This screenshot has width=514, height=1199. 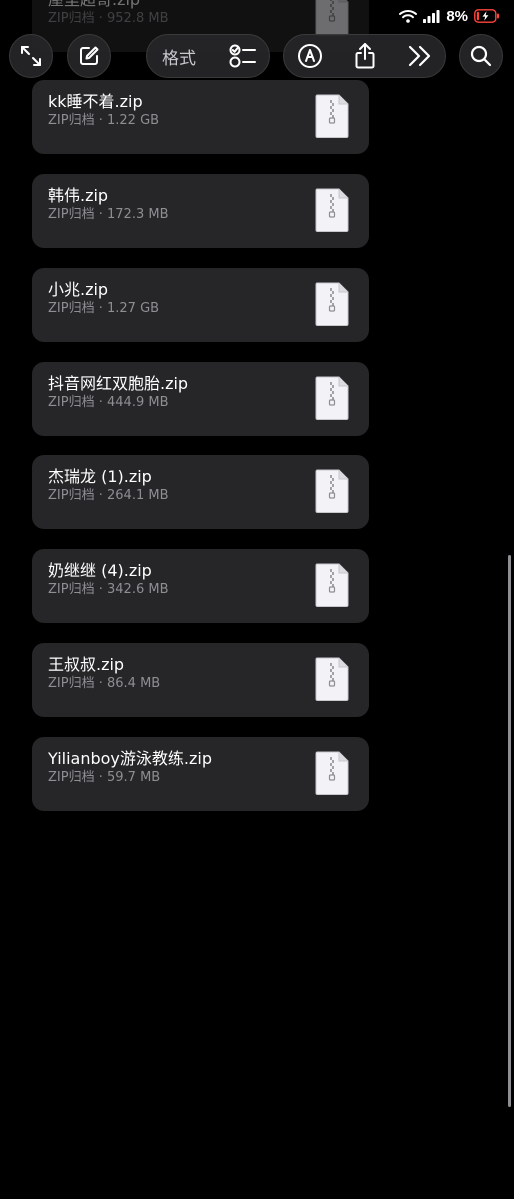 What do you see at coordinates (431, 16) in the screenshot?
I see `signal-icon` at bounding box center [431, 16].